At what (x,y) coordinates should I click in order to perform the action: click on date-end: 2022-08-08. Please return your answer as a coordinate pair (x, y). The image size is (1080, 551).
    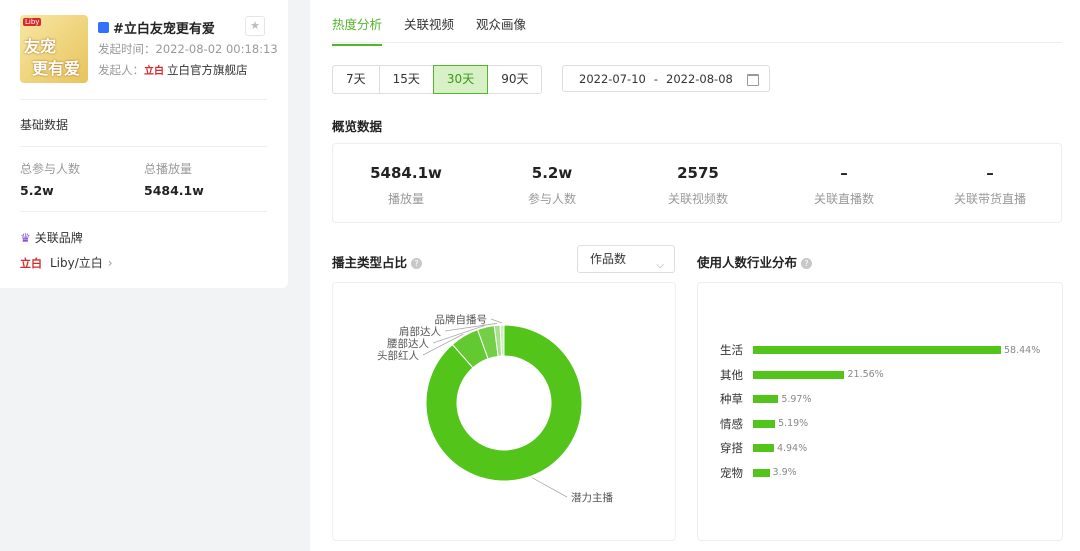
    Looking at the image, I should click on (699, 79).